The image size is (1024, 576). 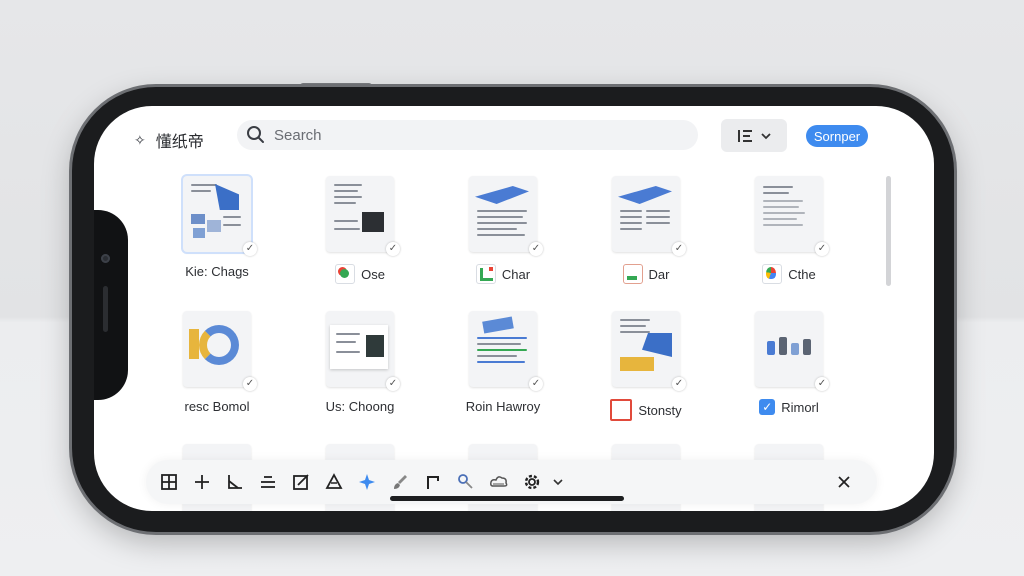 I want to click on file-name: Dar, so click(x=659, y=274).